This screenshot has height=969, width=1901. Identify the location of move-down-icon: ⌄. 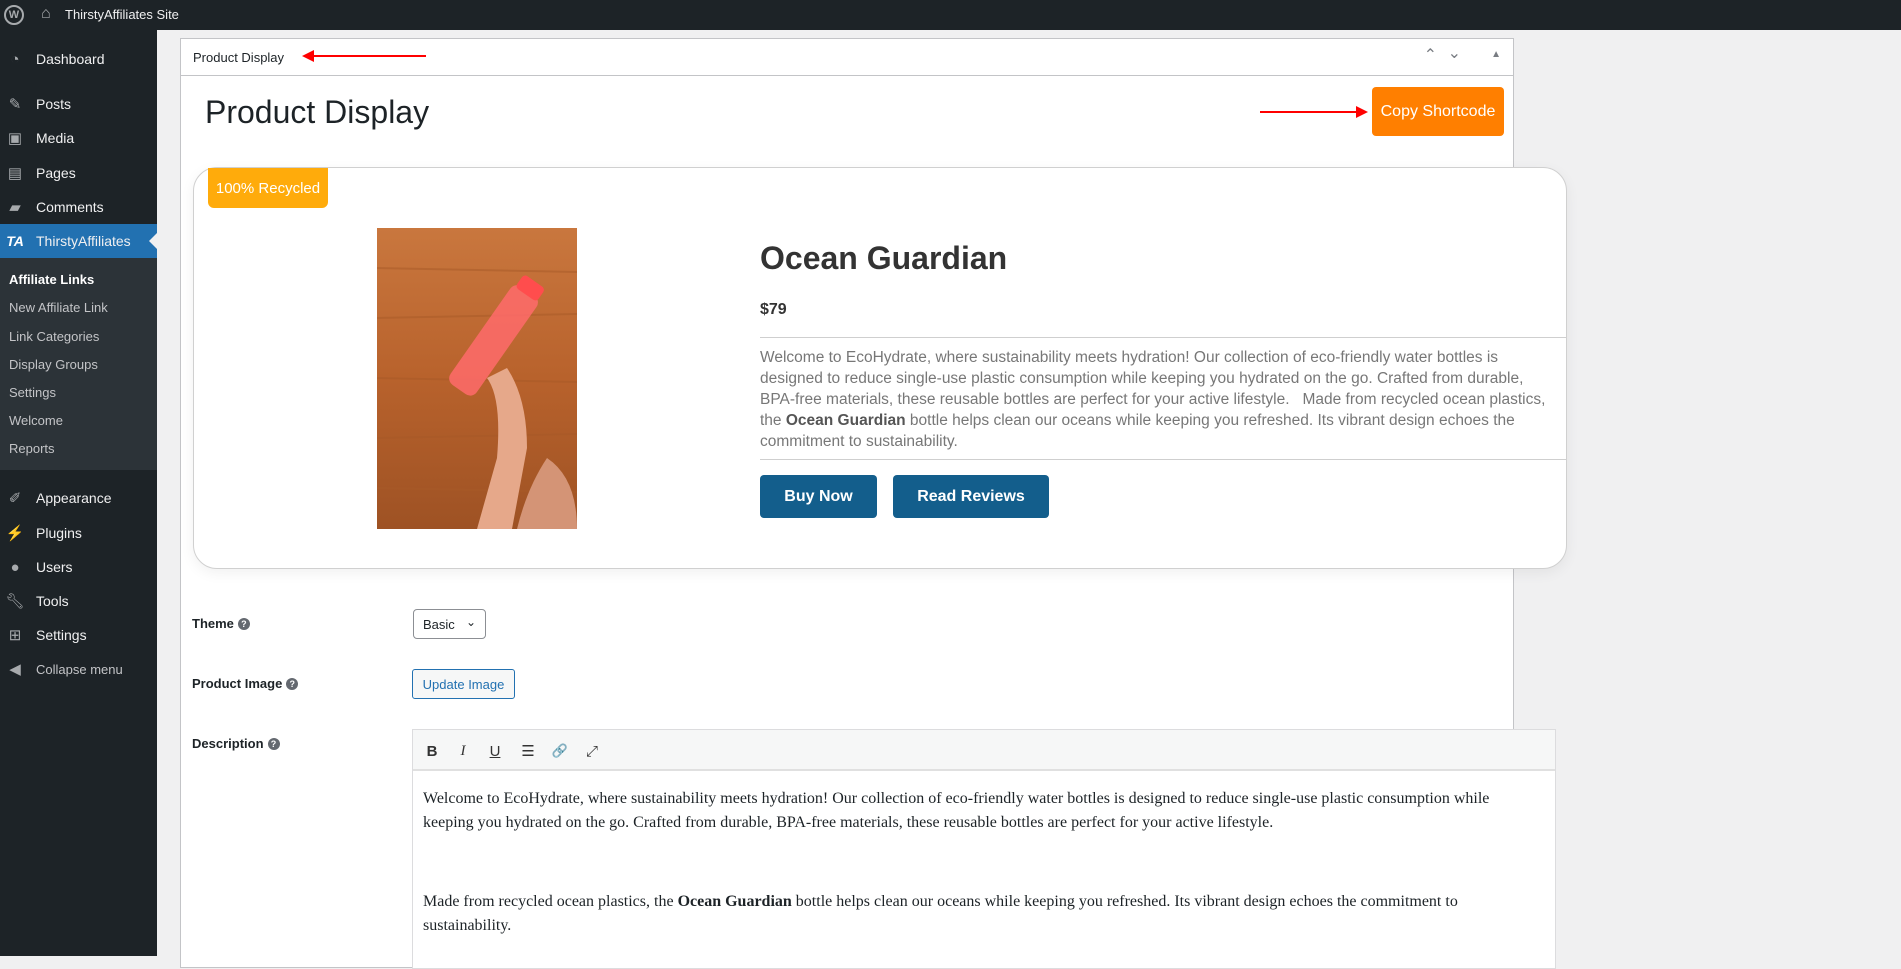
(1454, 53).